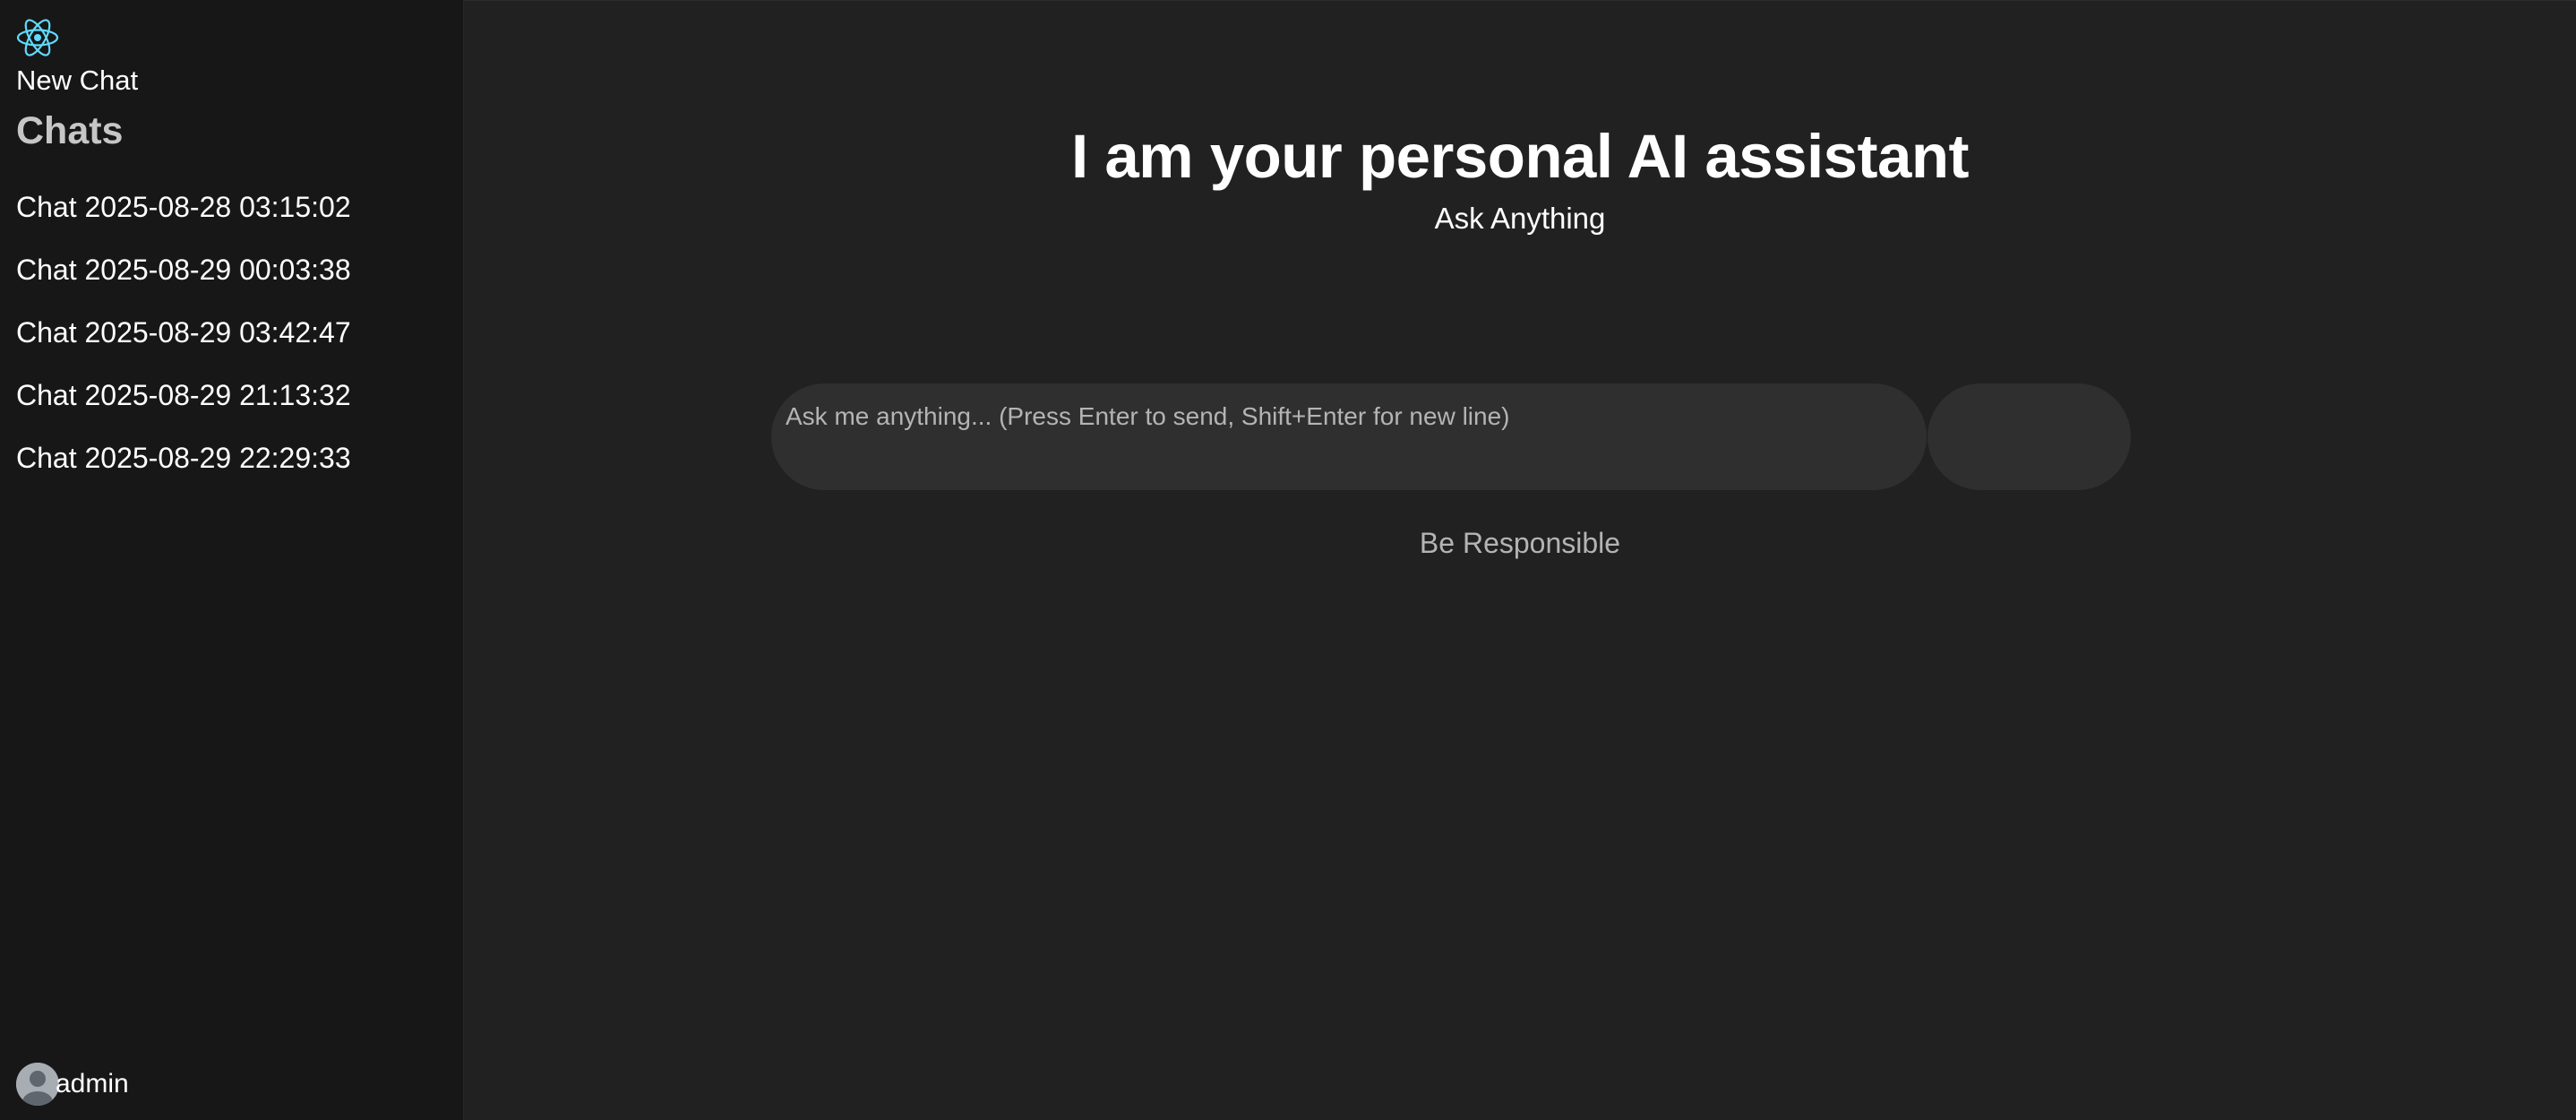  I want to click on page-title: I am your personal AI assistant, so click(1520, 156).